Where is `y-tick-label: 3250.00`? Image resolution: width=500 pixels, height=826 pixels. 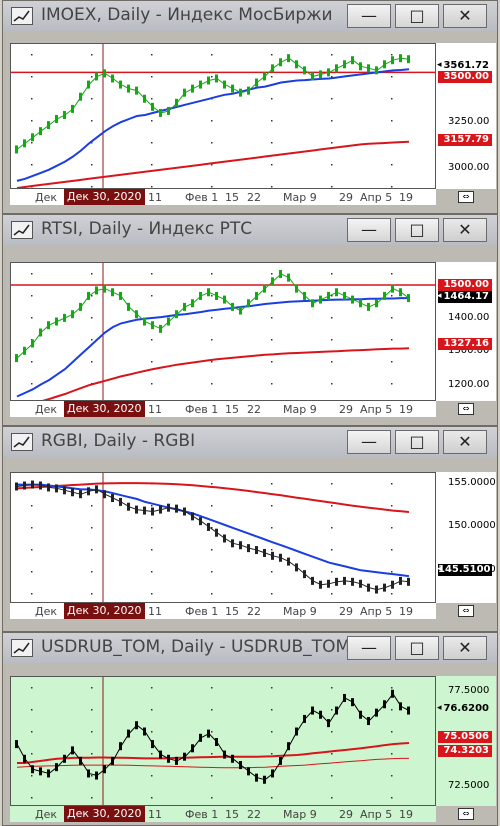
y-tick-label: 3250.00 is located at coordinates (469, 121).